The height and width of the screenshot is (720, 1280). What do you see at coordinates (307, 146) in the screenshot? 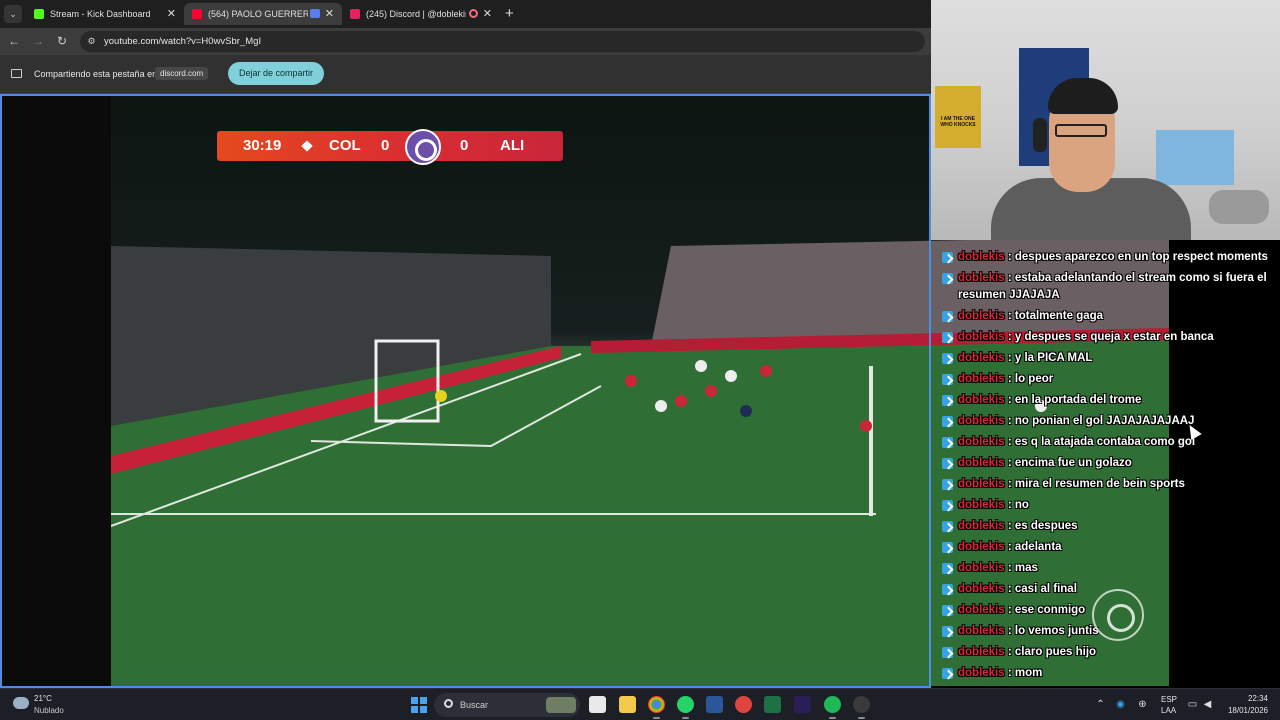
I see `diamond-icon` at bounding box center [307, 146].